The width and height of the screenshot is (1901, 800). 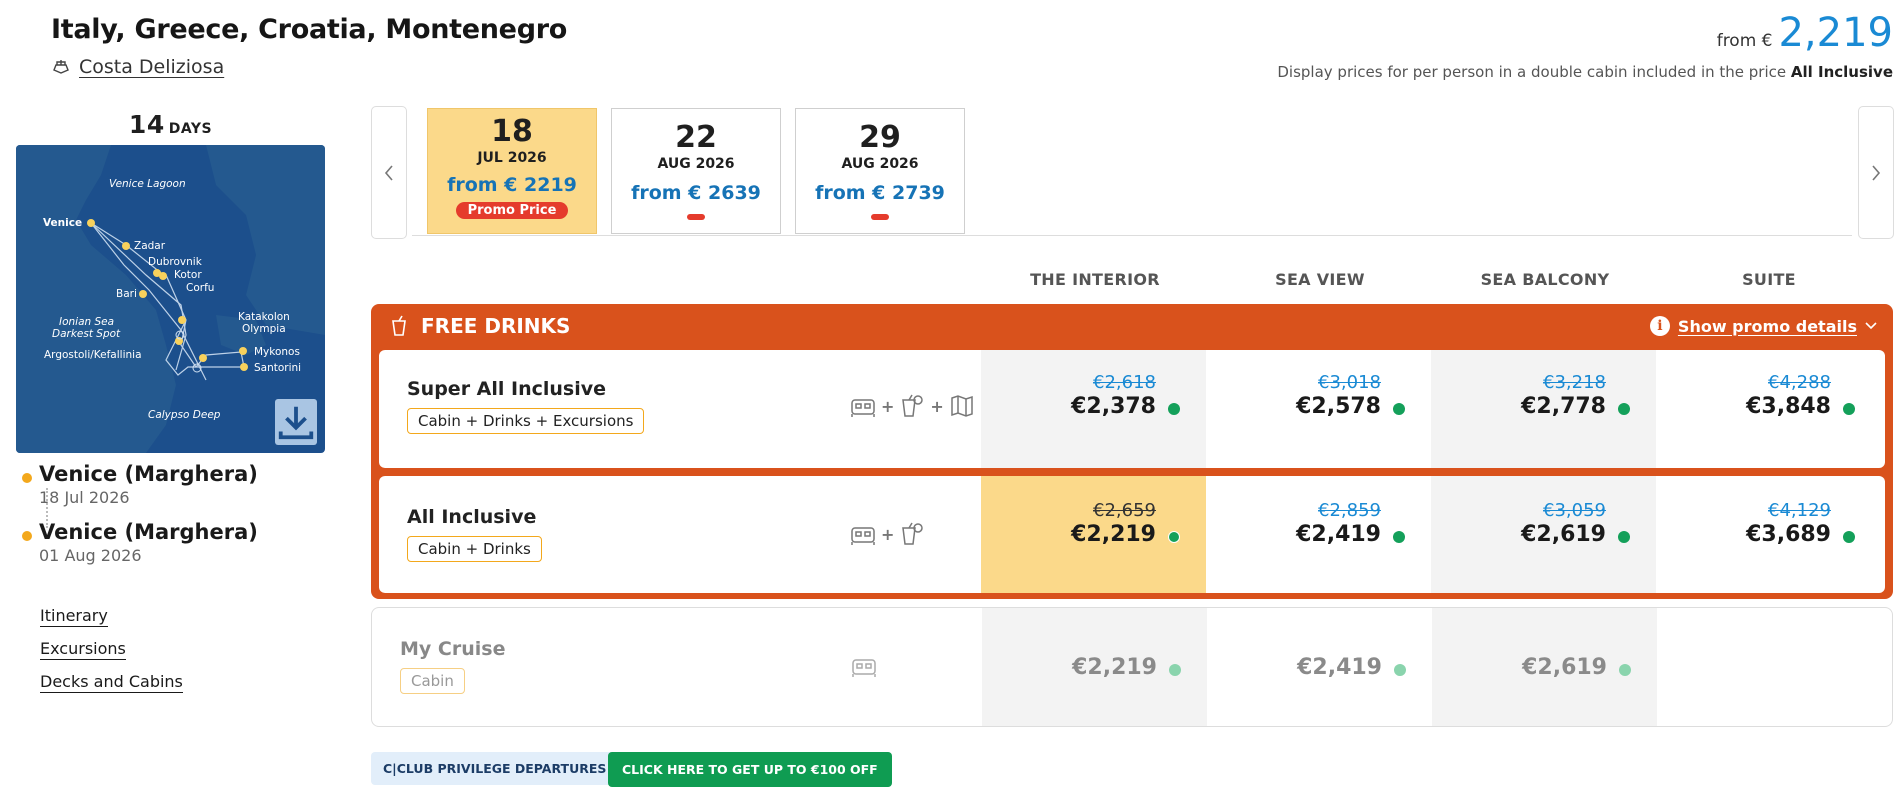 What do you see at coordinates (1124, 510) in the screenshot?
I see `old-price: €2,659` at bounding box center [1124, 510].